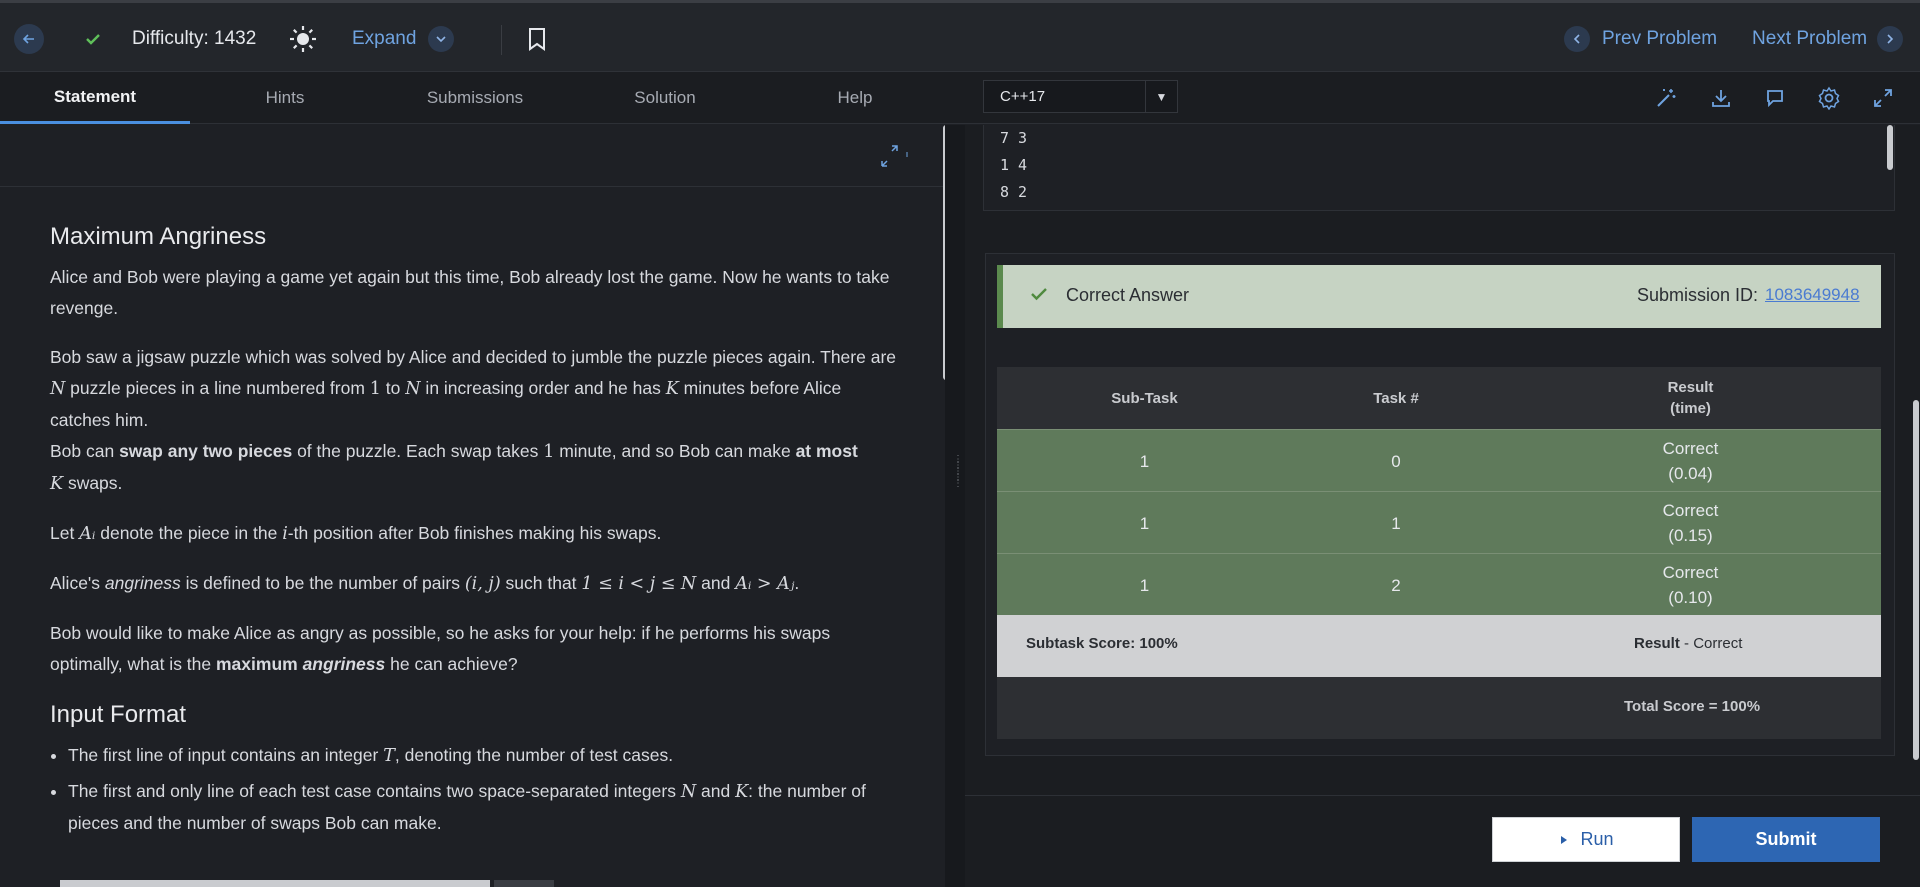 This screenshot has width=1920, height=887. What do you see at coordinates (95, 98) in the screenshot?
I see `tab-statement: Statement` at bounding box center [95, 98].